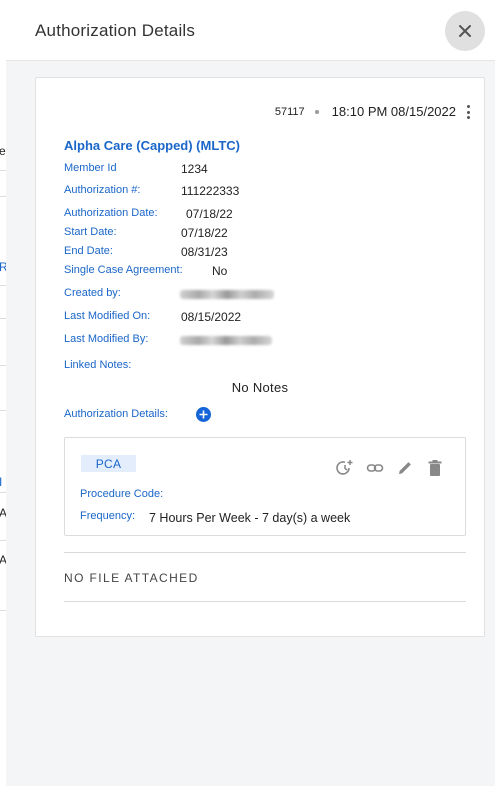  What do you see at coordinates (98, 365) in the screenshot?
I see `linked-notes-label: Linked Notes:` at bounding box center [98, 365].